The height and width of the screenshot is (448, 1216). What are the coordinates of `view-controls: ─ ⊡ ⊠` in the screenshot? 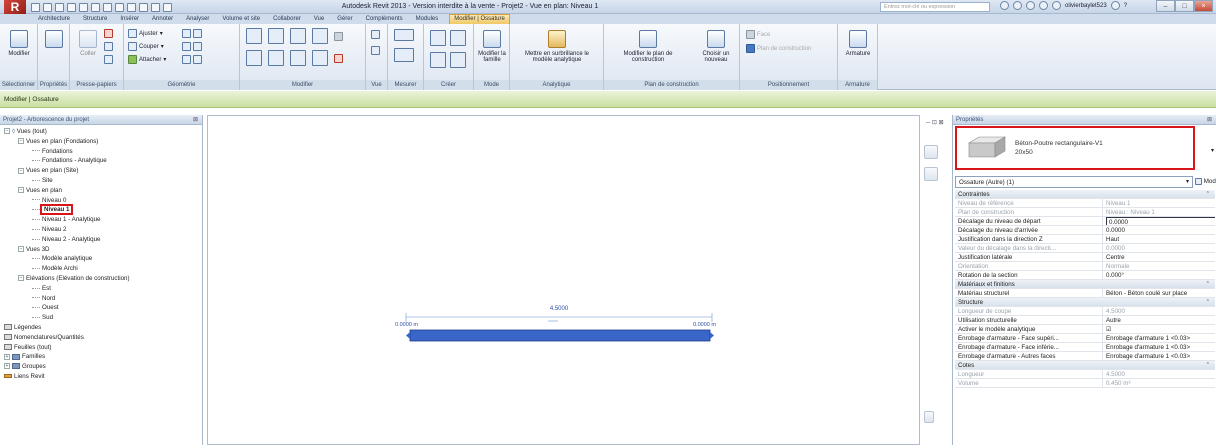 It's located at (935, 122).